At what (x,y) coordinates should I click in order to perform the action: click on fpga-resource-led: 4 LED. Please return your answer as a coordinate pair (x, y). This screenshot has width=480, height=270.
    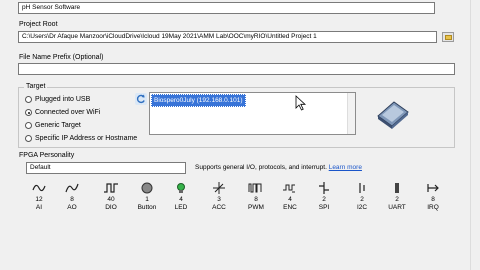
    Looking at the image, I should click on (181, 196).